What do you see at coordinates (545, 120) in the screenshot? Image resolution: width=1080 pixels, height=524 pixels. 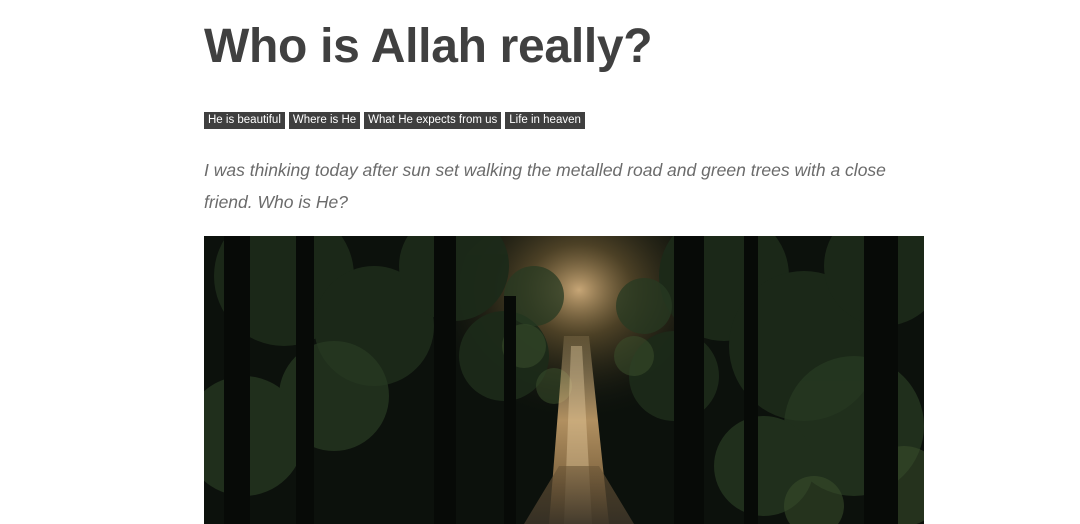 I see `tag-life-in-heaven: Life in heaven` at bounding box center [545, 120].